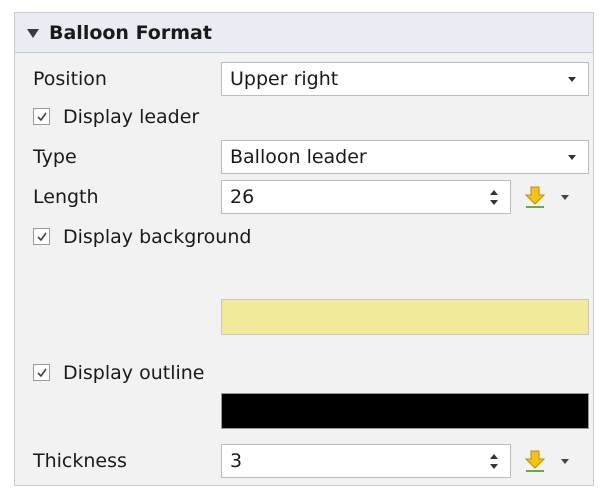 This screenshot has height=492, width=608. I want to click on length-snap-button, so click(535, 197).